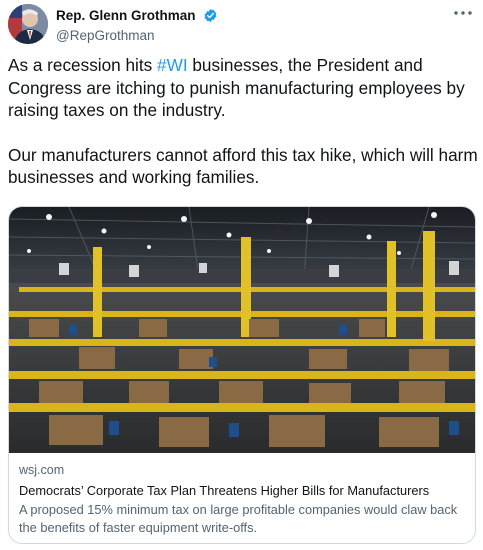  I want to click on tweet-header: Rep. Glenn Grothman @RepGrothman, so click(243, 23).